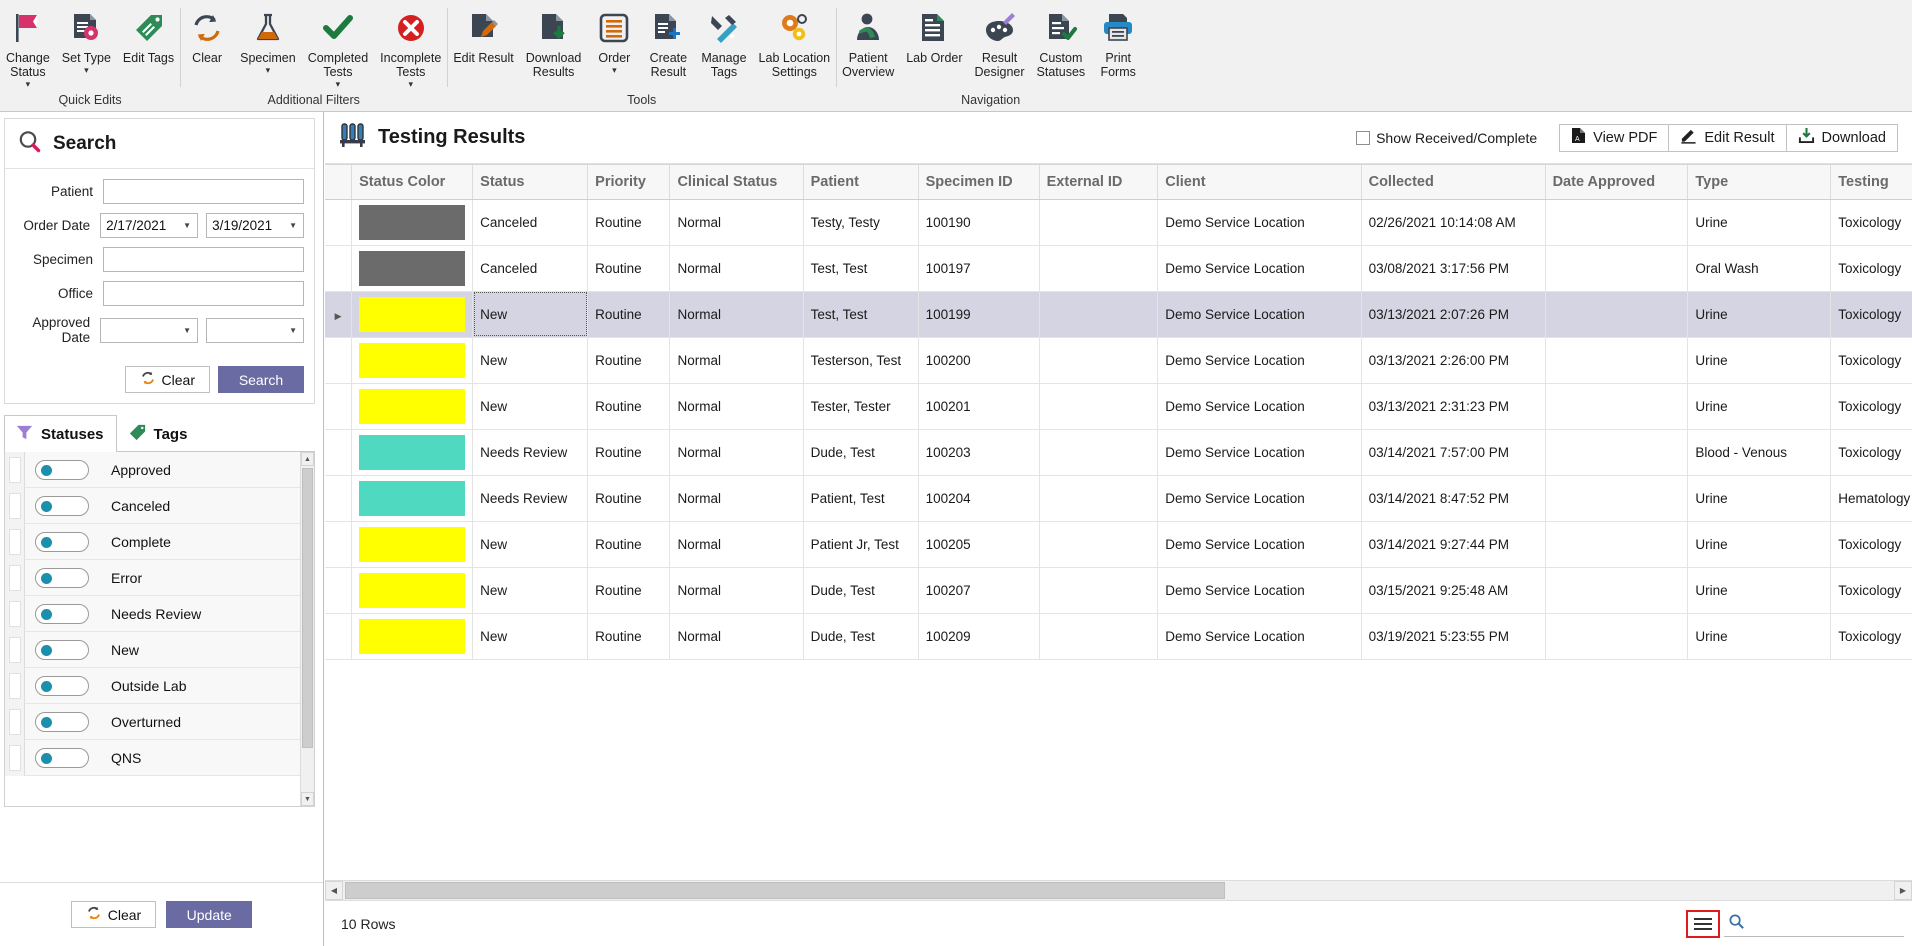 The image size is (1912, 946). Describe the element at coordinates (62, 685) in the screenshot. I see `status-toggle-outside-lab` at that location.